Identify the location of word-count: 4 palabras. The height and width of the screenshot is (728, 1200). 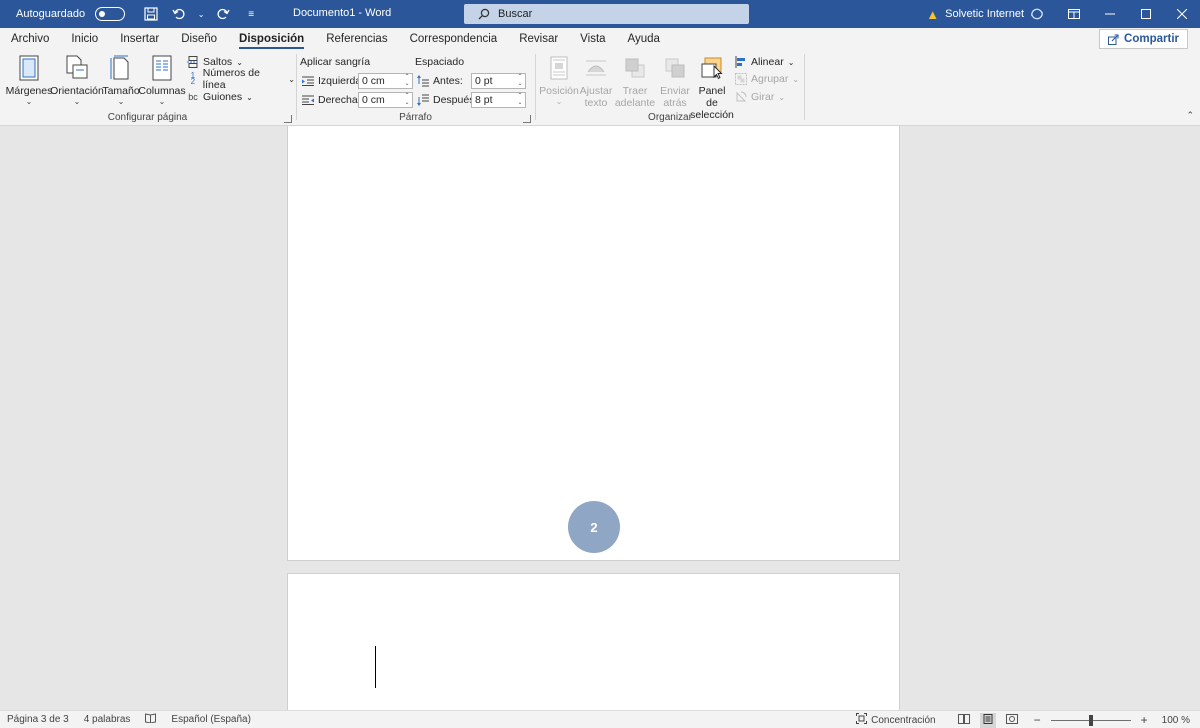
(107, 719).